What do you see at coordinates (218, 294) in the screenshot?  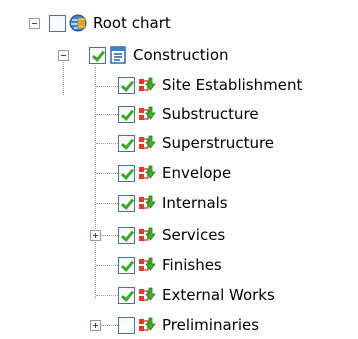 I see `tree-node-label: External Works` at bounding box center [218, 294].